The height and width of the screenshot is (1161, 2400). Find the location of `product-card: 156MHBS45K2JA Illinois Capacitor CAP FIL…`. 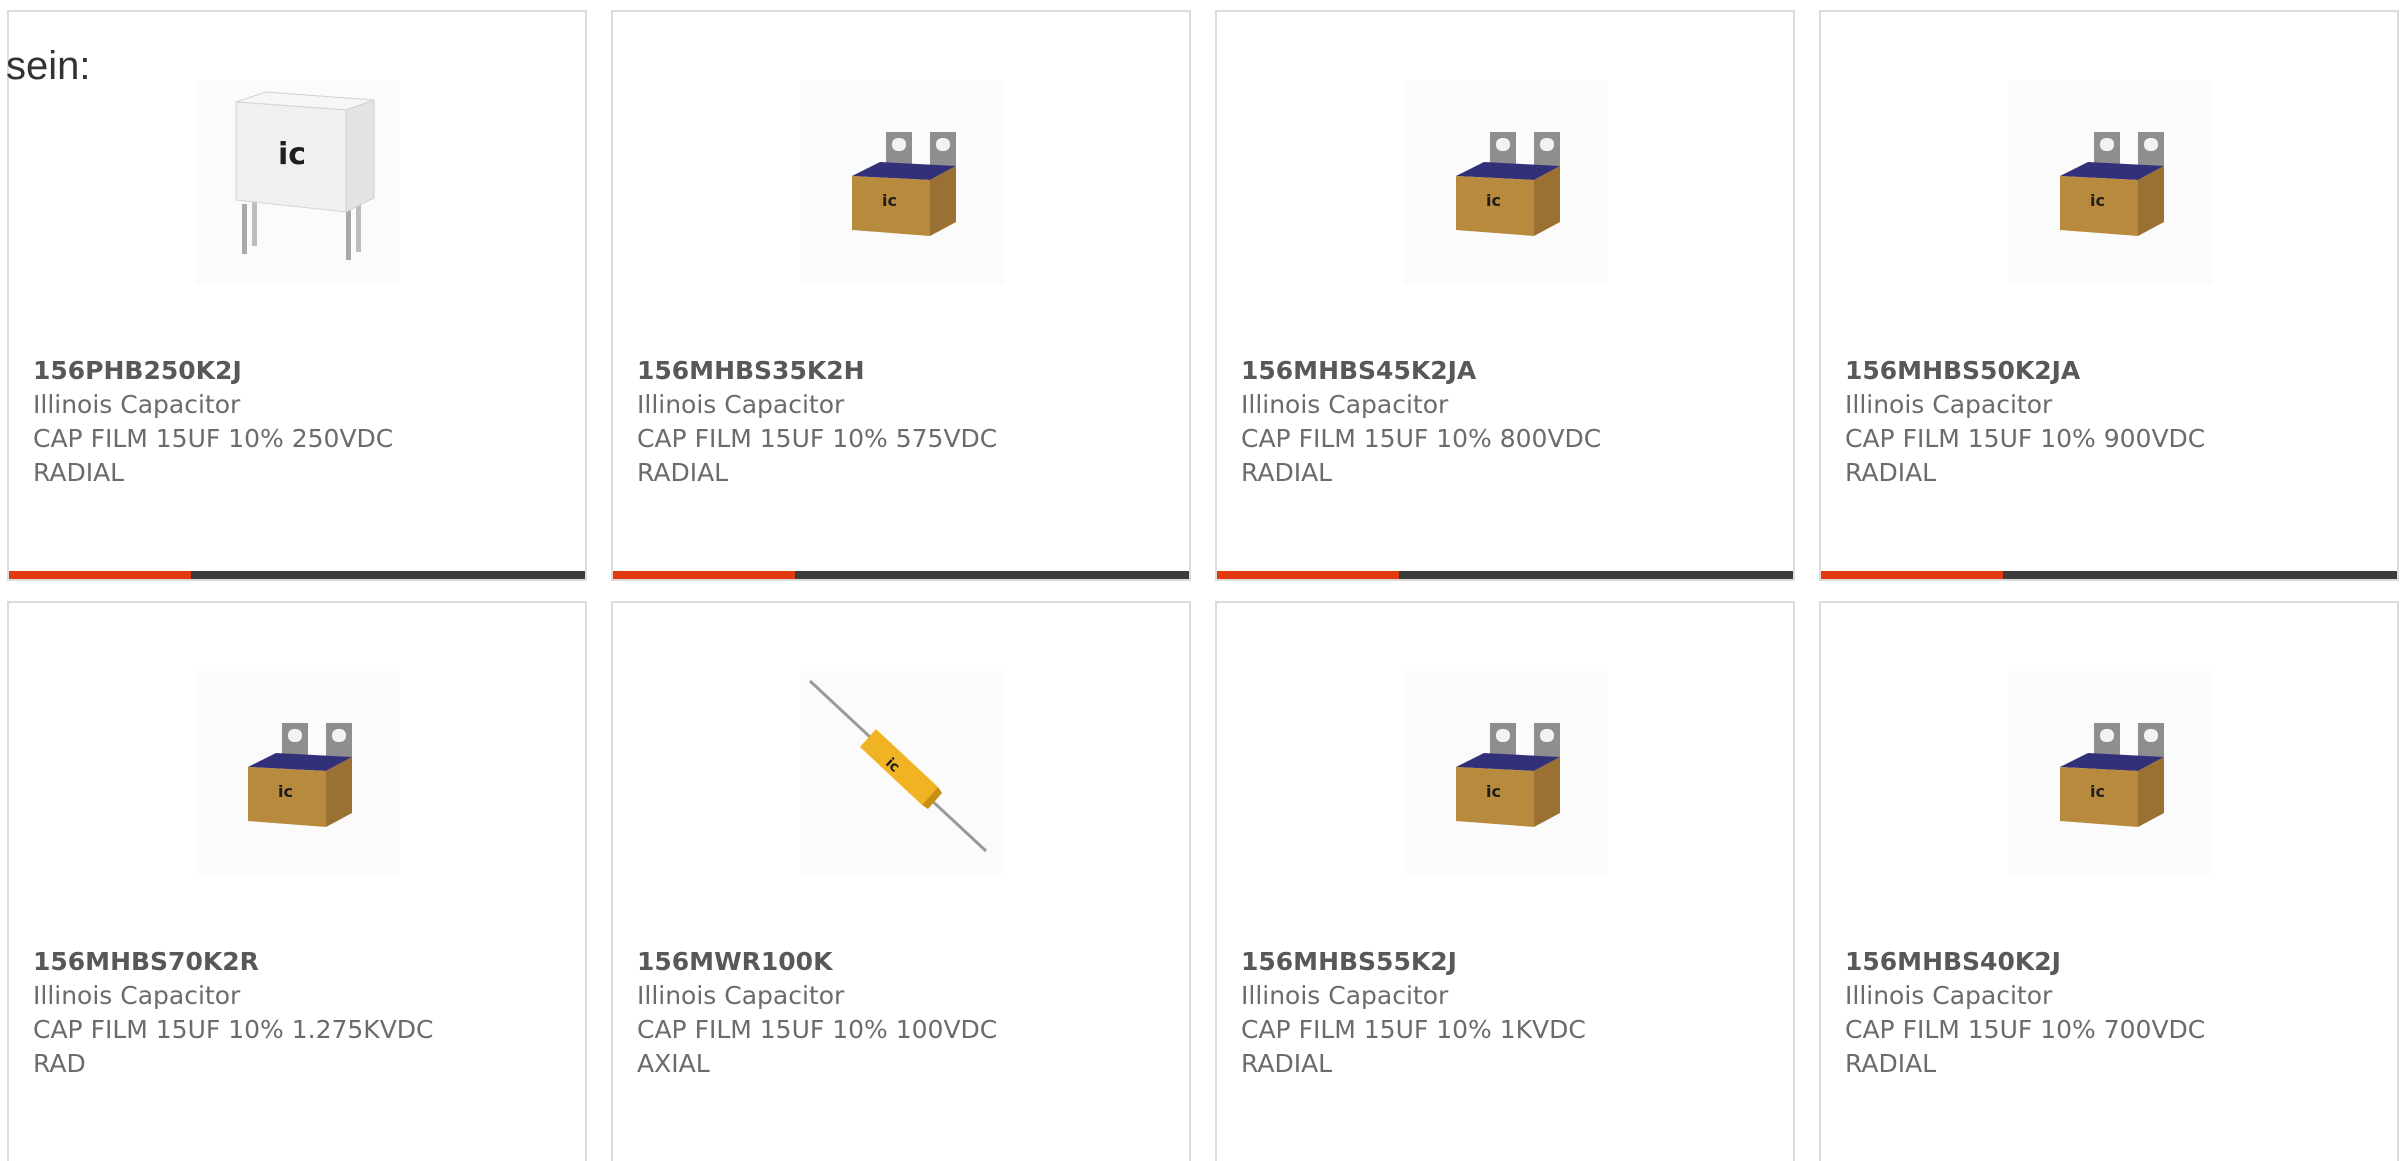

product-card: 156MHBS45K2JA Illinois Capacitor CAP FIL… is located at coordinates (1505, 295).